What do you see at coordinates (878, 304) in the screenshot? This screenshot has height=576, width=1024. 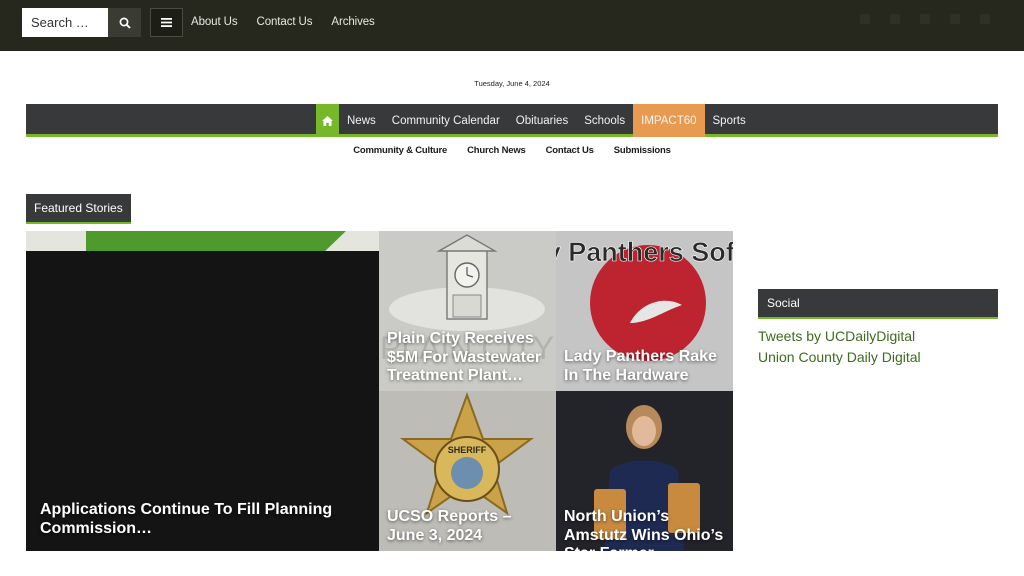 I see `social-widget-heading: Social` at bounding box center [878, 304].